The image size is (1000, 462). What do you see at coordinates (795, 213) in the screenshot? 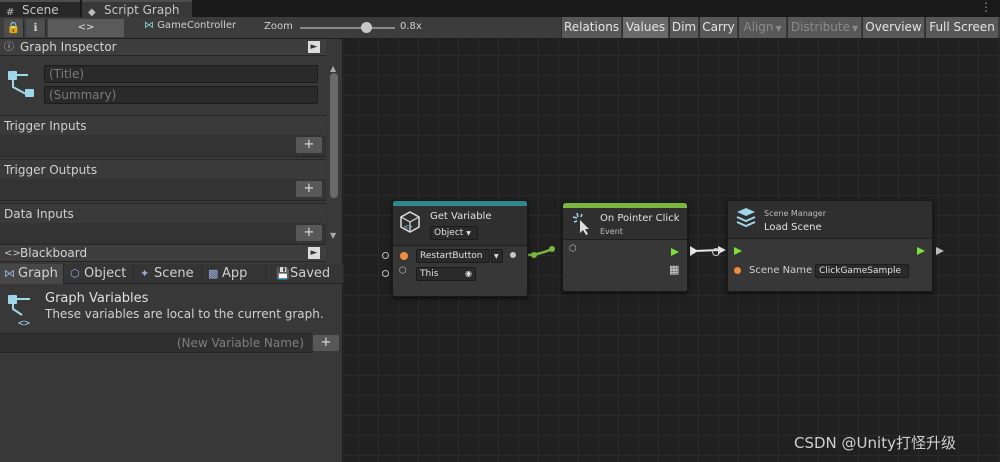
I see `node-subtitle: Scene Manager` at bounding box center [795, 213].